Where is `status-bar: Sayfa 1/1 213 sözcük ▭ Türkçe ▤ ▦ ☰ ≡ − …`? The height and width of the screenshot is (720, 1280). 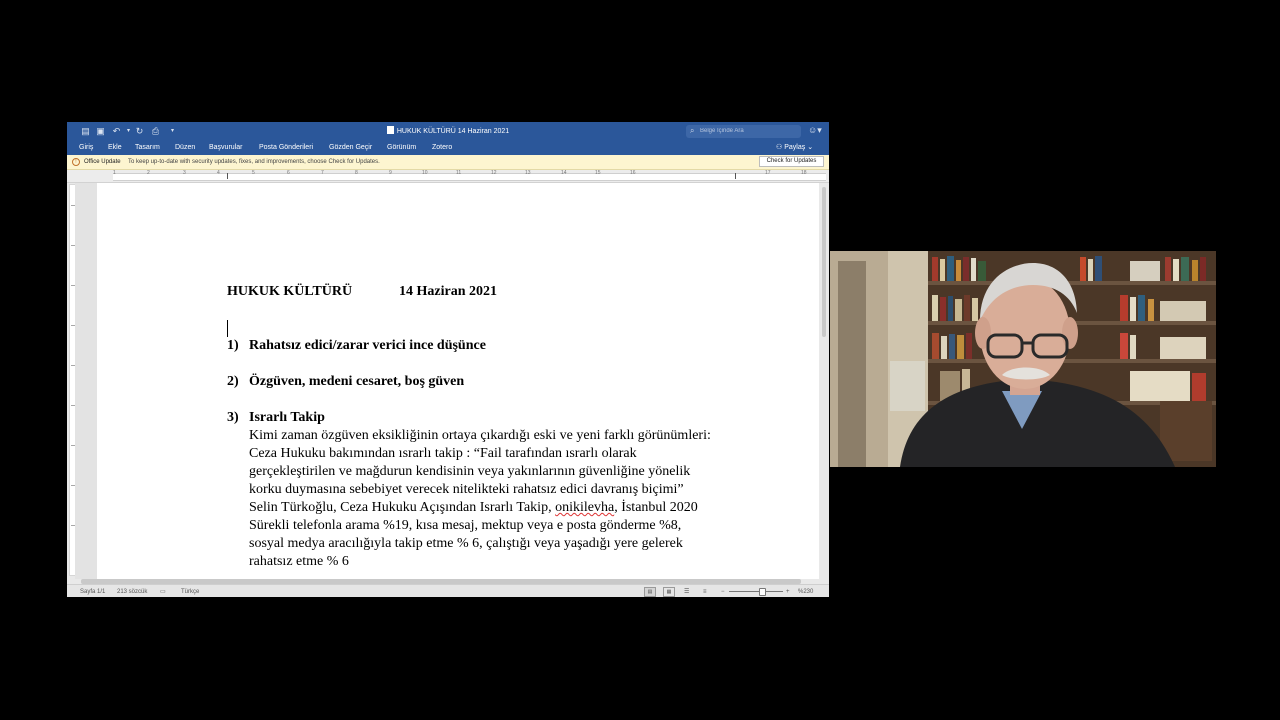
status-bar: Sayfa 1/1 213 sözcük ▭ Türkçe ▤ ▦ ☰ ≡ − … is located at coordinates (448, 590).